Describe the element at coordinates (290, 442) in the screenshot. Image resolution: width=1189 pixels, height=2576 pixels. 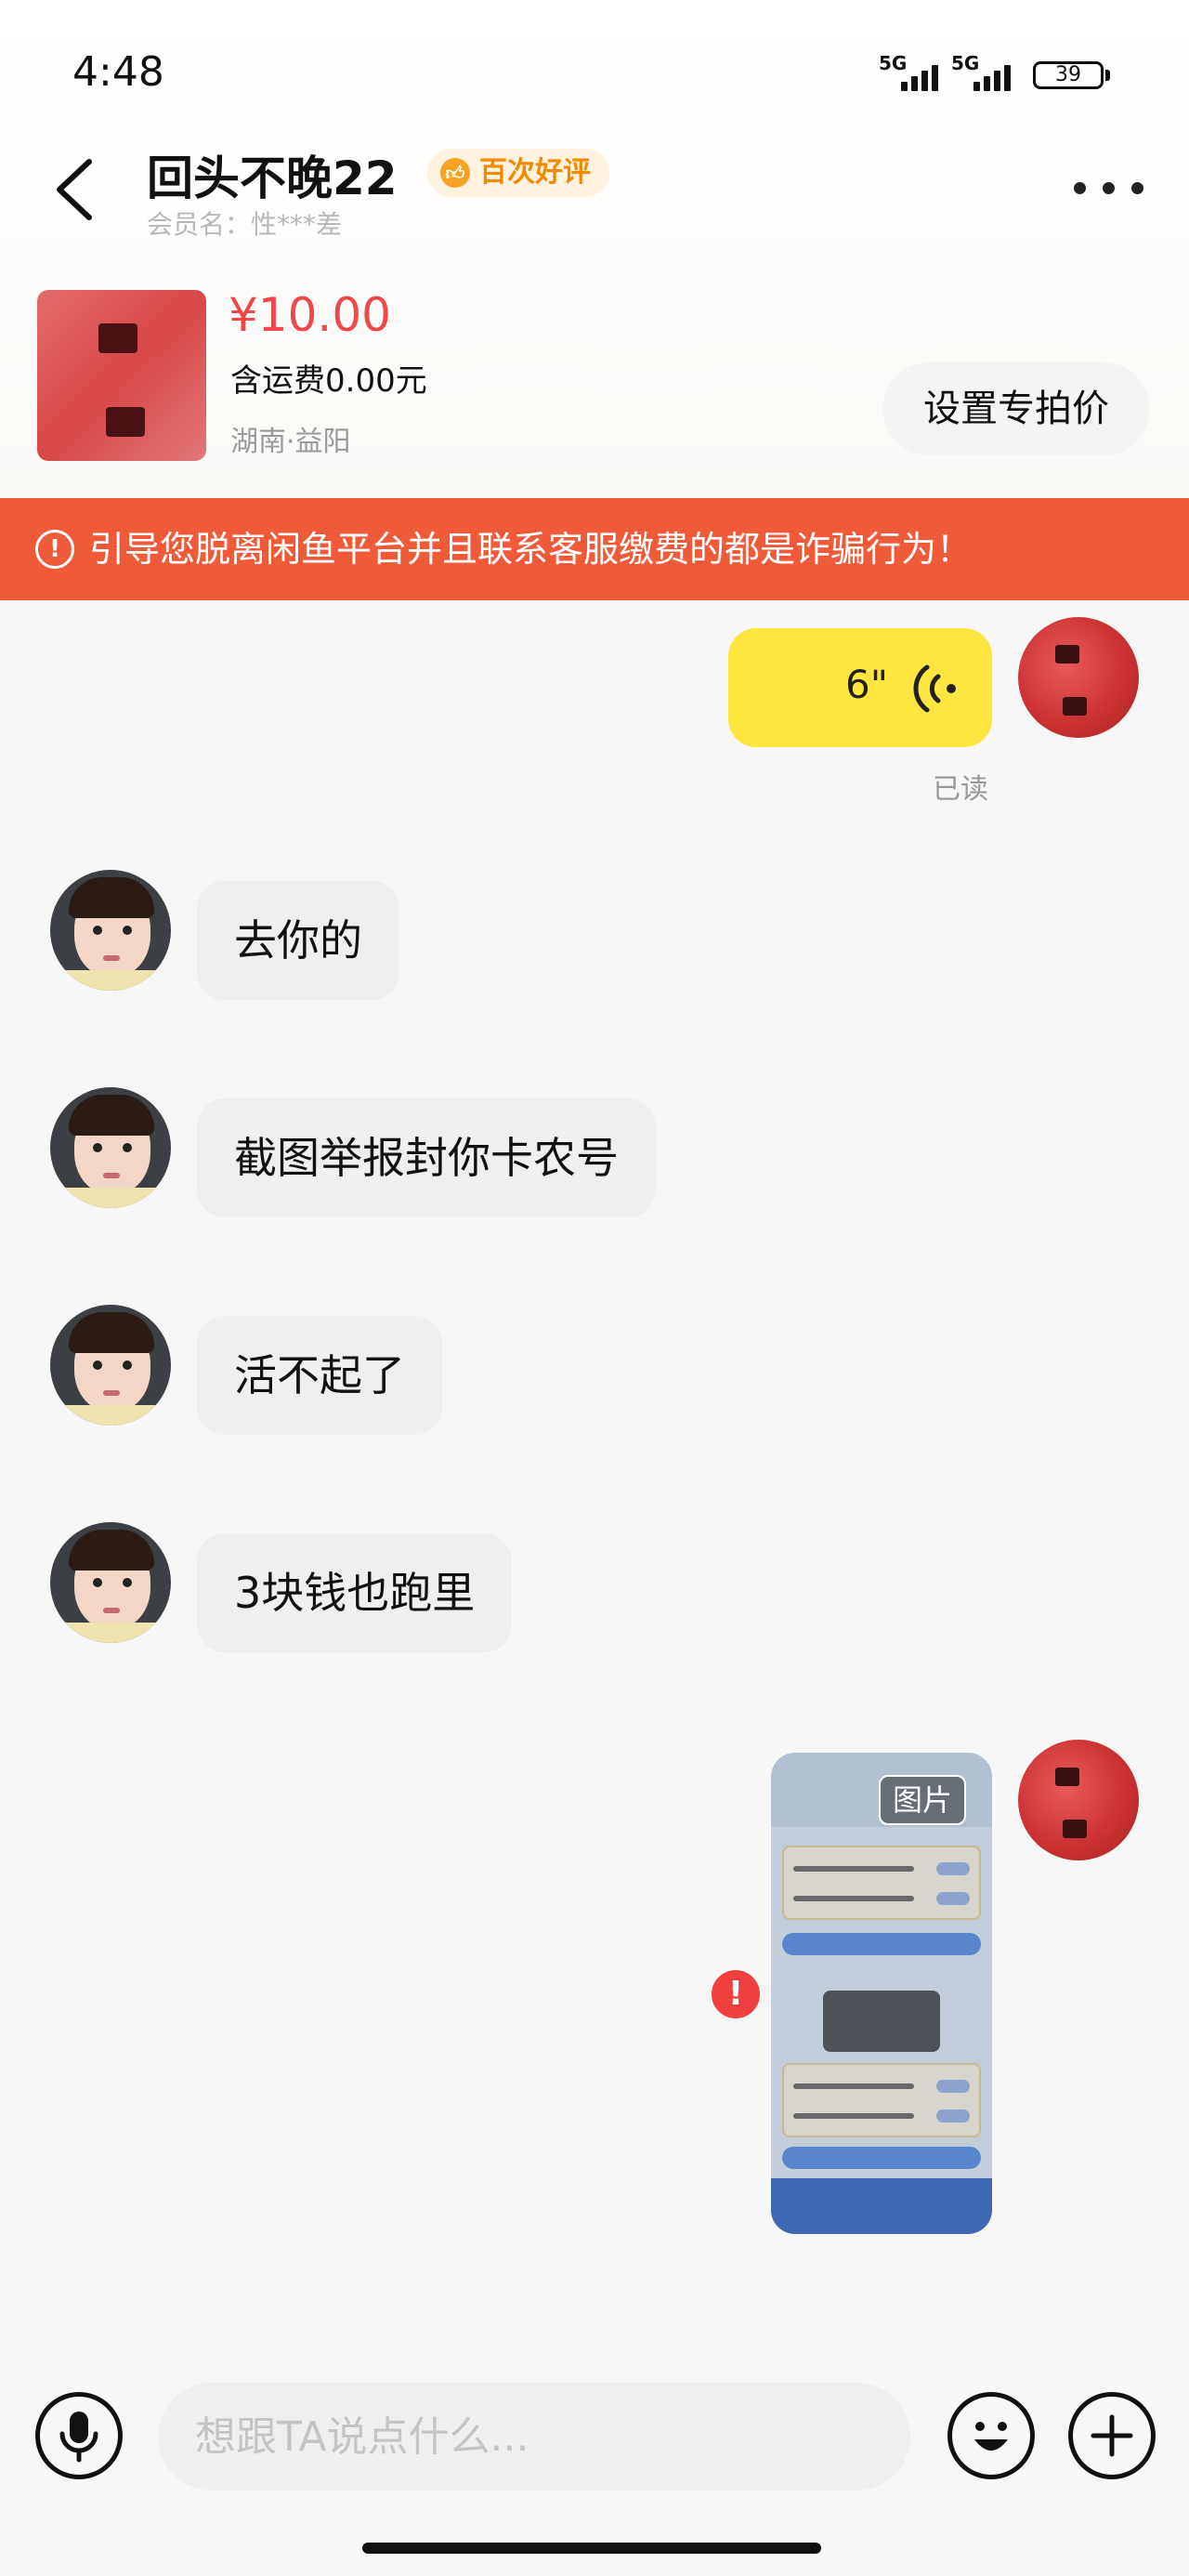
I see `product-location: 湖南·益阳` at that location.